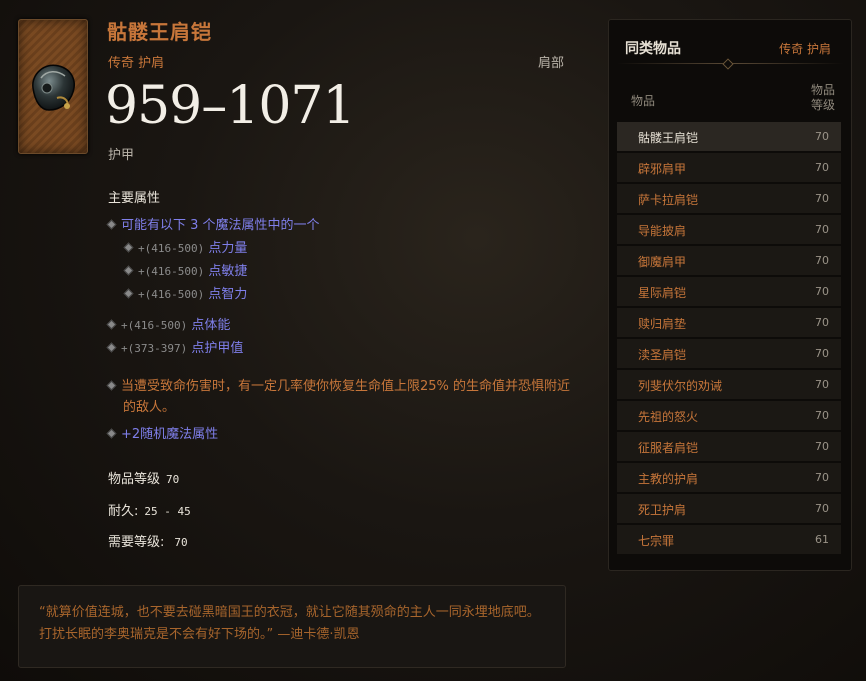  I want to click on similar-item-row: 骷髅王肩铠 70, so click(729, 137).